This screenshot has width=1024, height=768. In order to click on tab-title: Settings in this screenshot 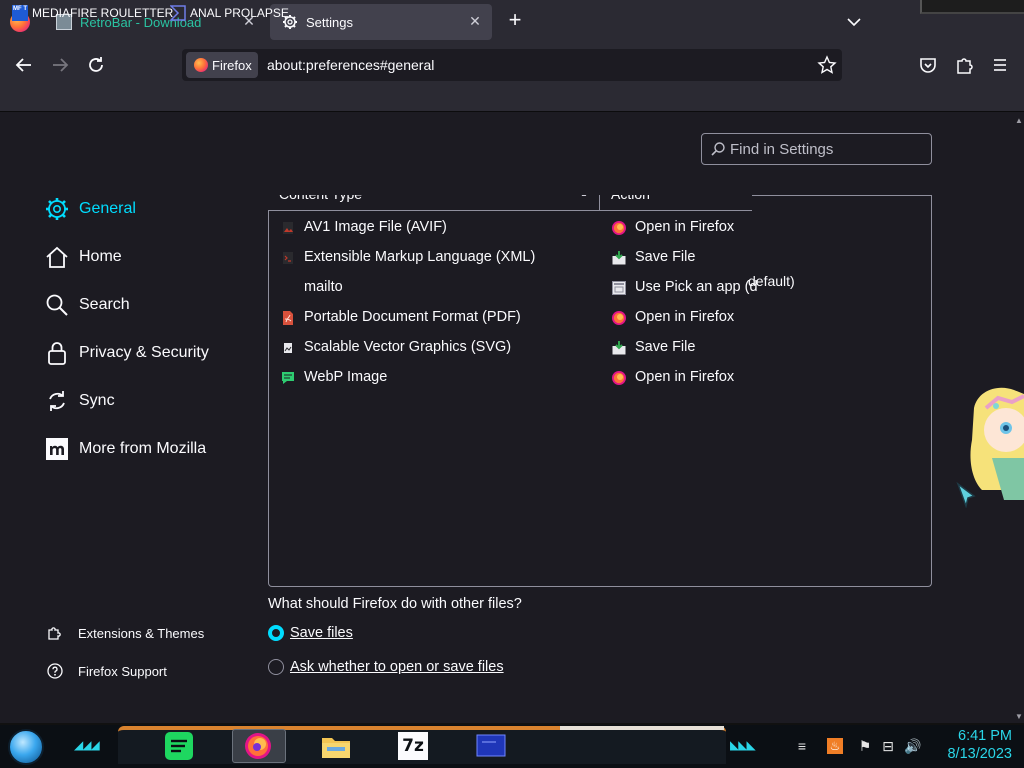, I will do `click(329, 22)`.